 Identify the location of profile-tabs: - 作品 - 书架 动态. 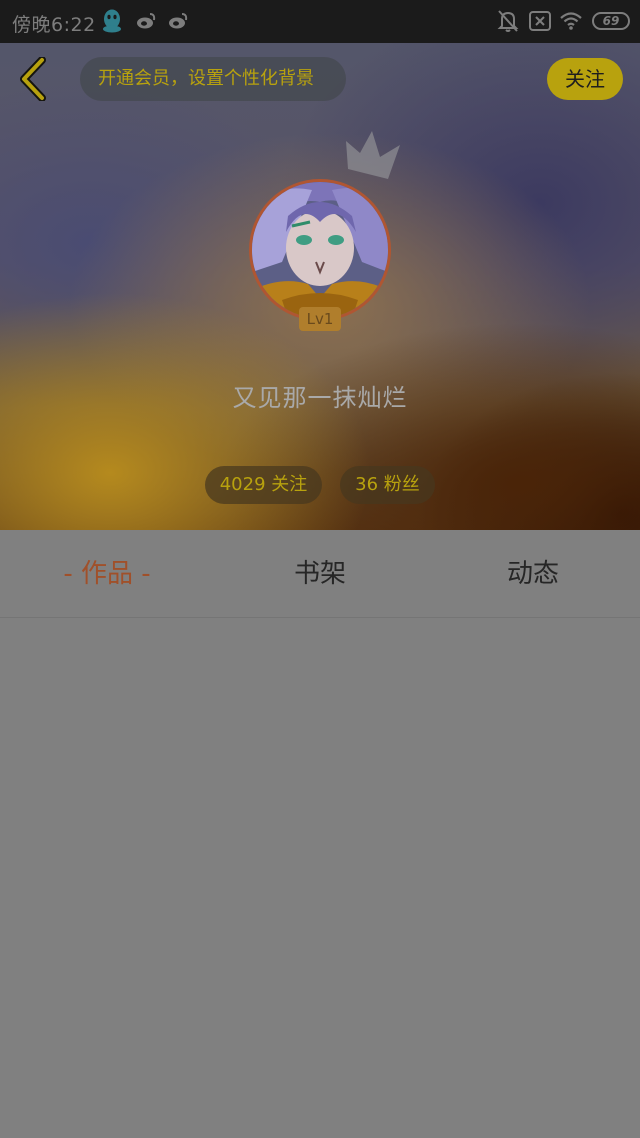
(320, 574).